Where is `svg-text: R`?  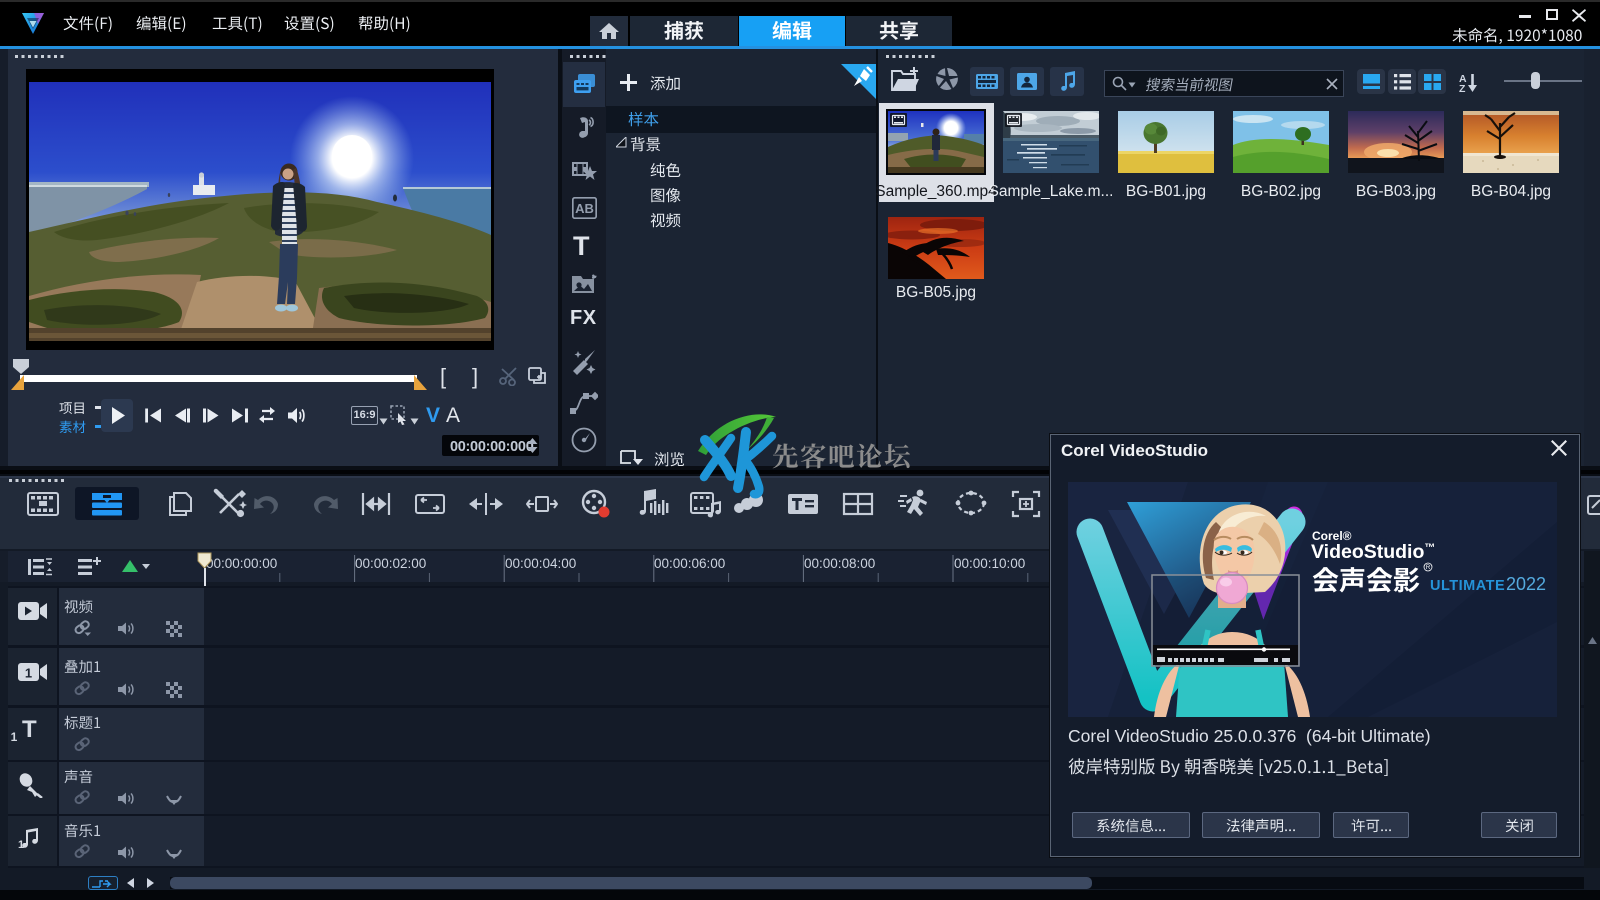 svg-text: R is located at coordinates (1428, 568).